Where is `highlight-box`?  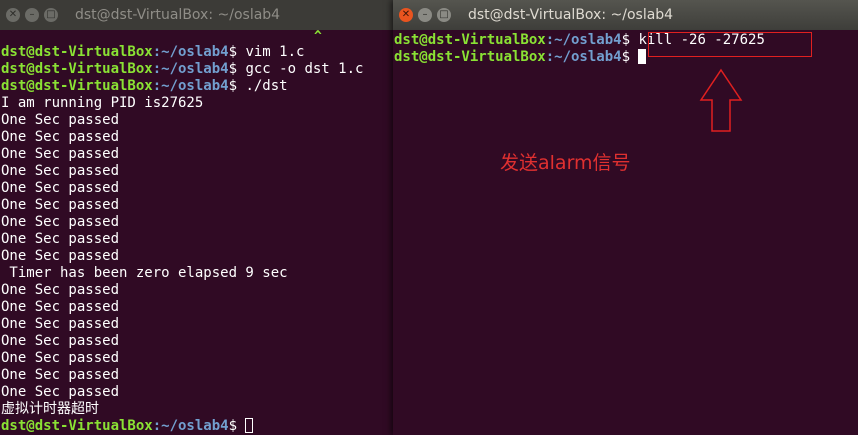 highlight-box is located at coordinates (730, 44).